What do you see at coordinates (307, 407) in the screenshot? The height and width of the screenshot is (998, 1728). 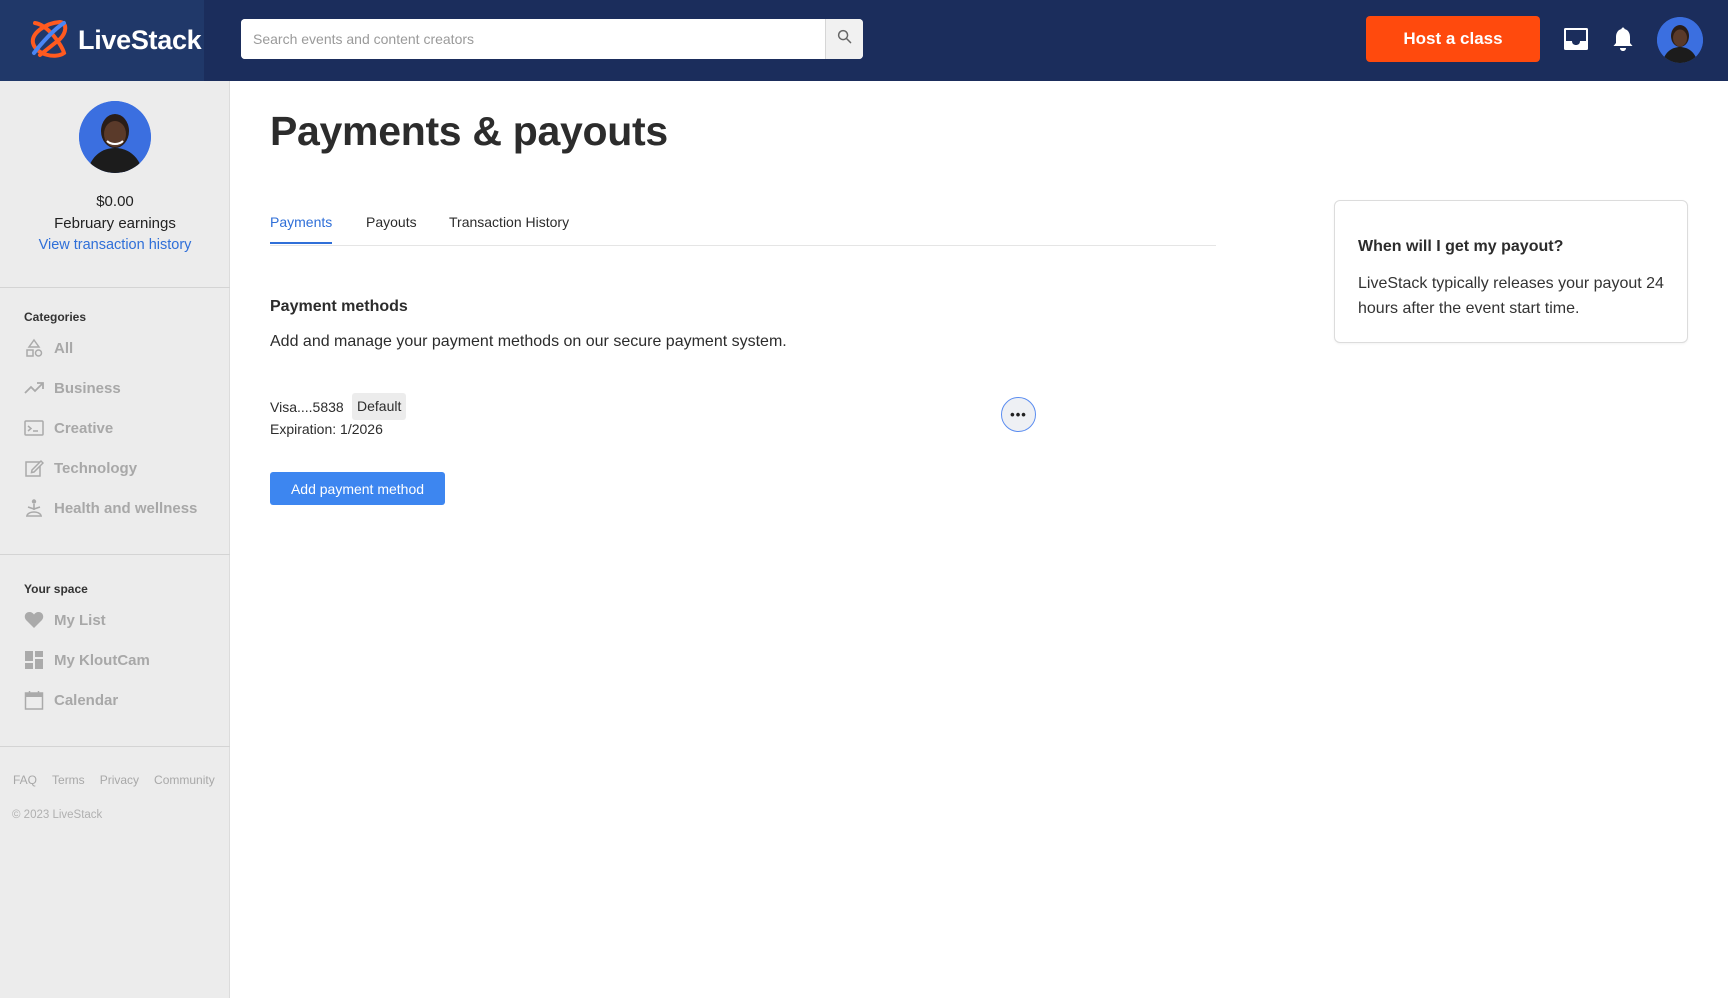 I see `card-number: Visa....5838` at bounding box center [307, 407].